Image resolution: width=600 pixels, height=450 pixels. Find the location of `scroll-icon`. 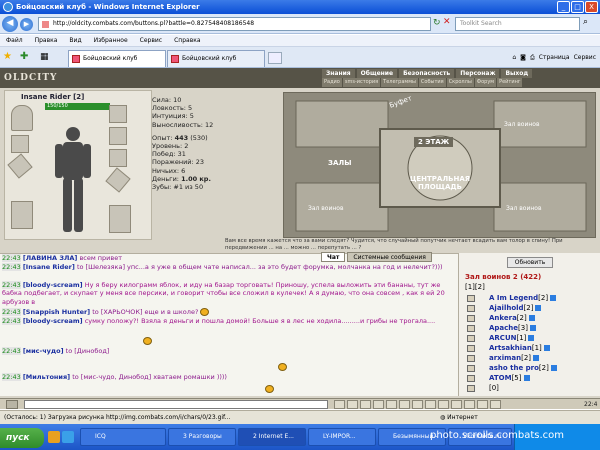

scroll-icon is located at coordinates (404, 404).